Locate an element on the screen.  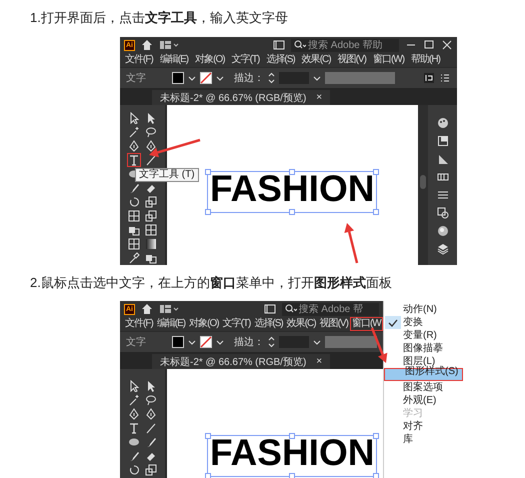
align-icon is located at coordinates (429, 78).